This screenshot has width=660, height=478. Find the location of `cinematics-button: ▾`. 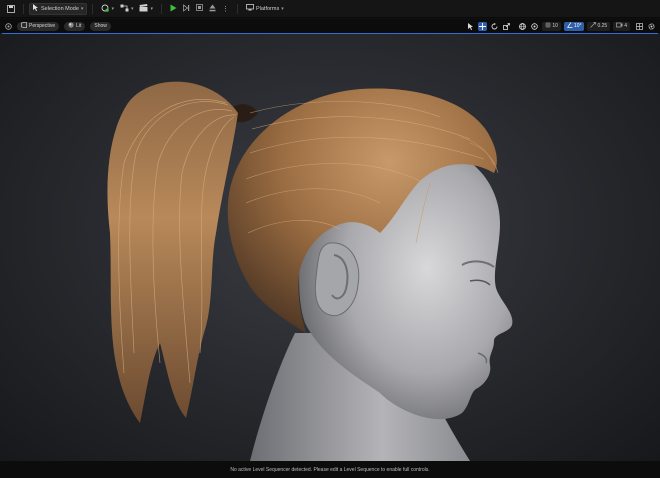

cinematics-button: ▾ is located at coordinates (146, 9).